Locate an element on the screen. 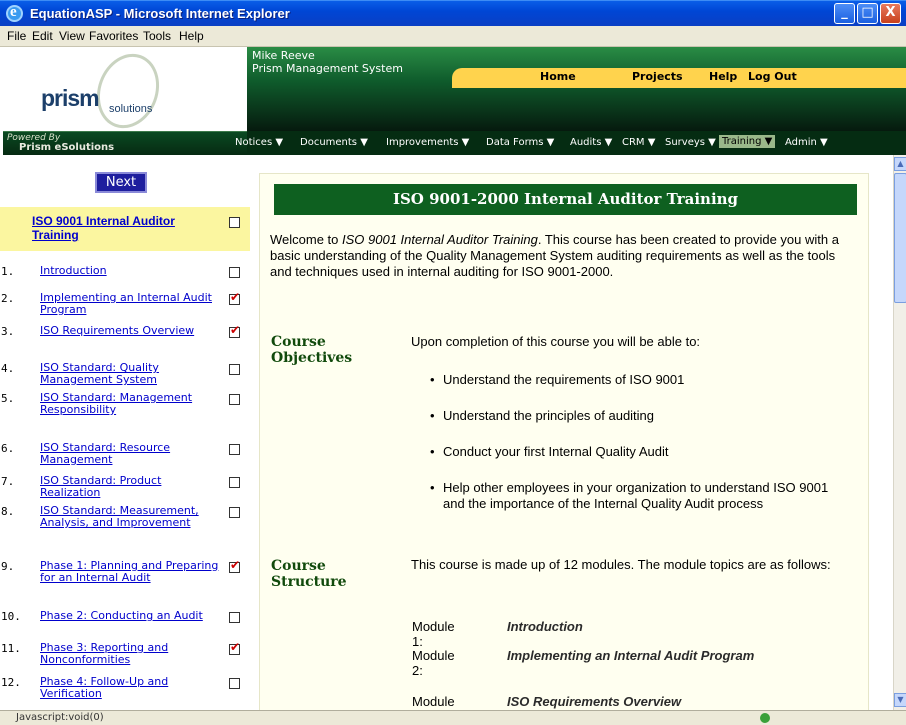 Image resolution: width=906 pixels, height=725 pixels. menu-favorites: Favorites is located at coordinates (113, 36).